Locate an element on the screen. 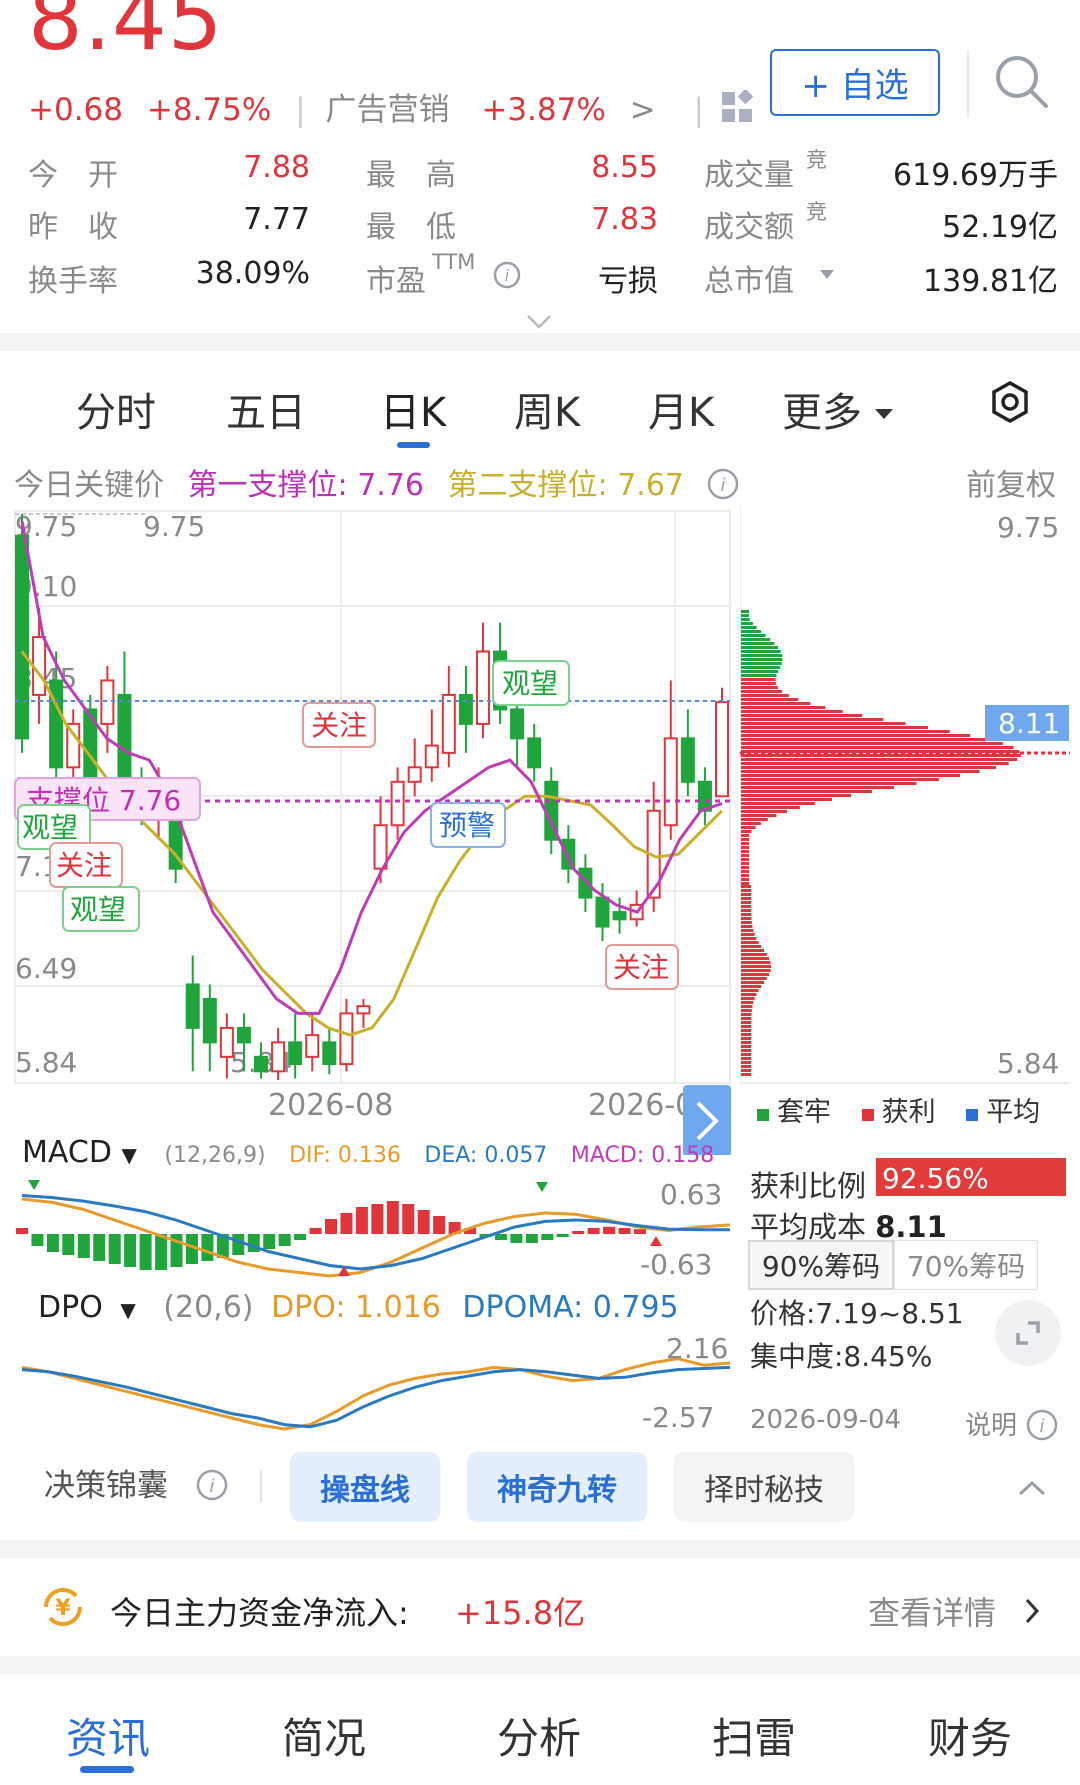 The height and width of the screenshot is (1785, 1080). chip-90-button: 90%筹码 is located at coordinates (821, 1265).